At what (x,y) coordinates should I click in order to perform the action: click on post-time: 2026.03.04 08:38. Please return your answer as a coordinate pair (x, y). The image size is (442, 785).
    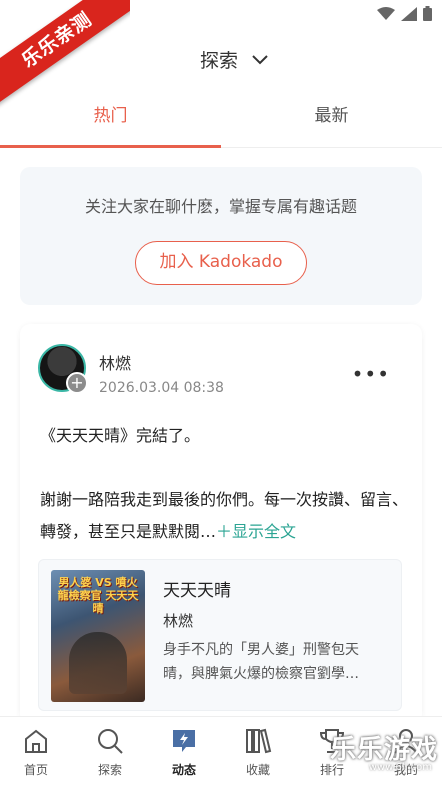
    Looking at the image, I should click on (161, 388).